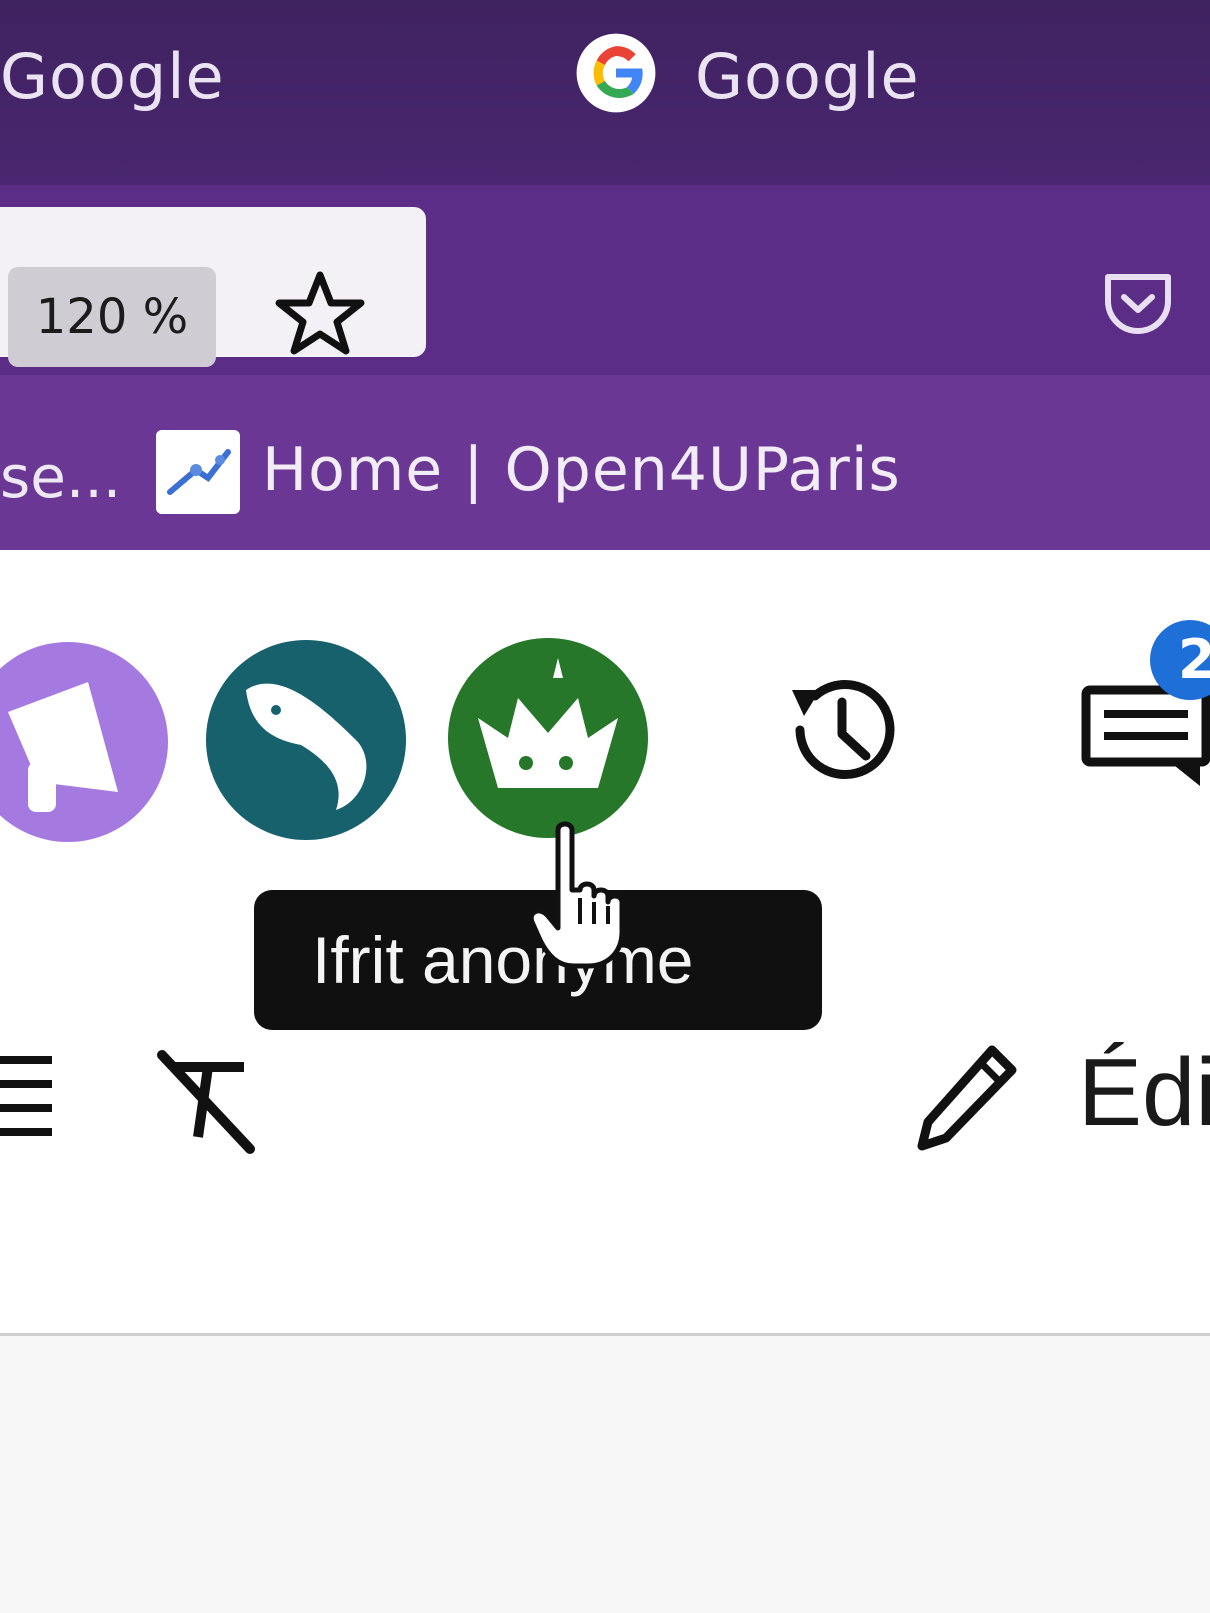  Describe the element at coordinates (1138, 303) in the screenshot. I see `pocket-icon` at that location.